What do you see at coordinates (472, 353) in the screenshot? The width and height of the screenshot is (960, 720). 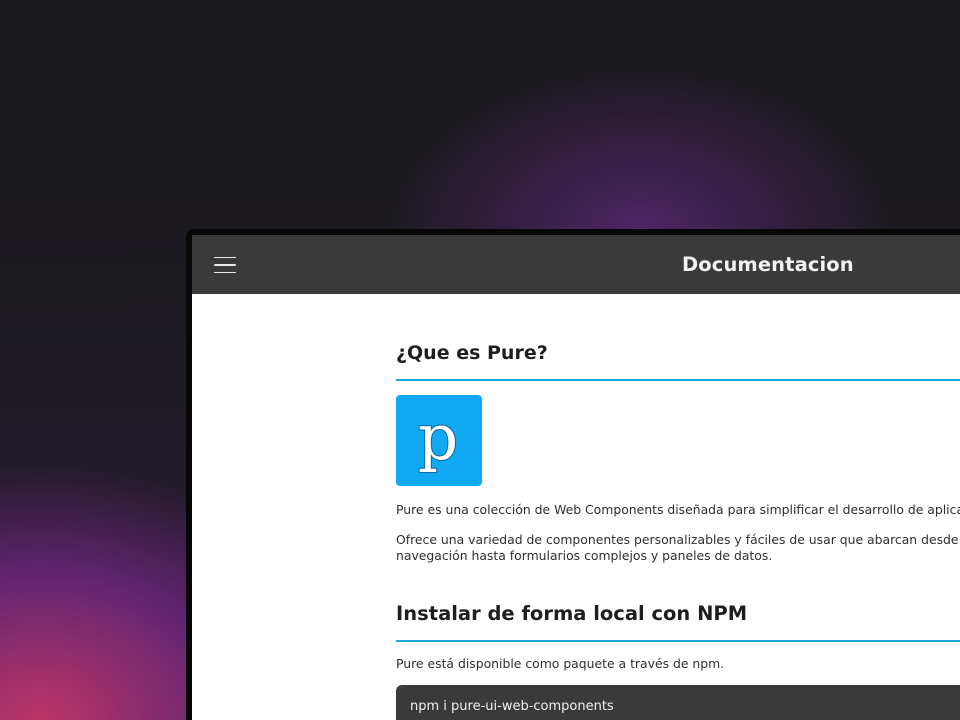 I see `what-is-pure-heading: ¿Que es Pure?` at bounding box center [472, 353].